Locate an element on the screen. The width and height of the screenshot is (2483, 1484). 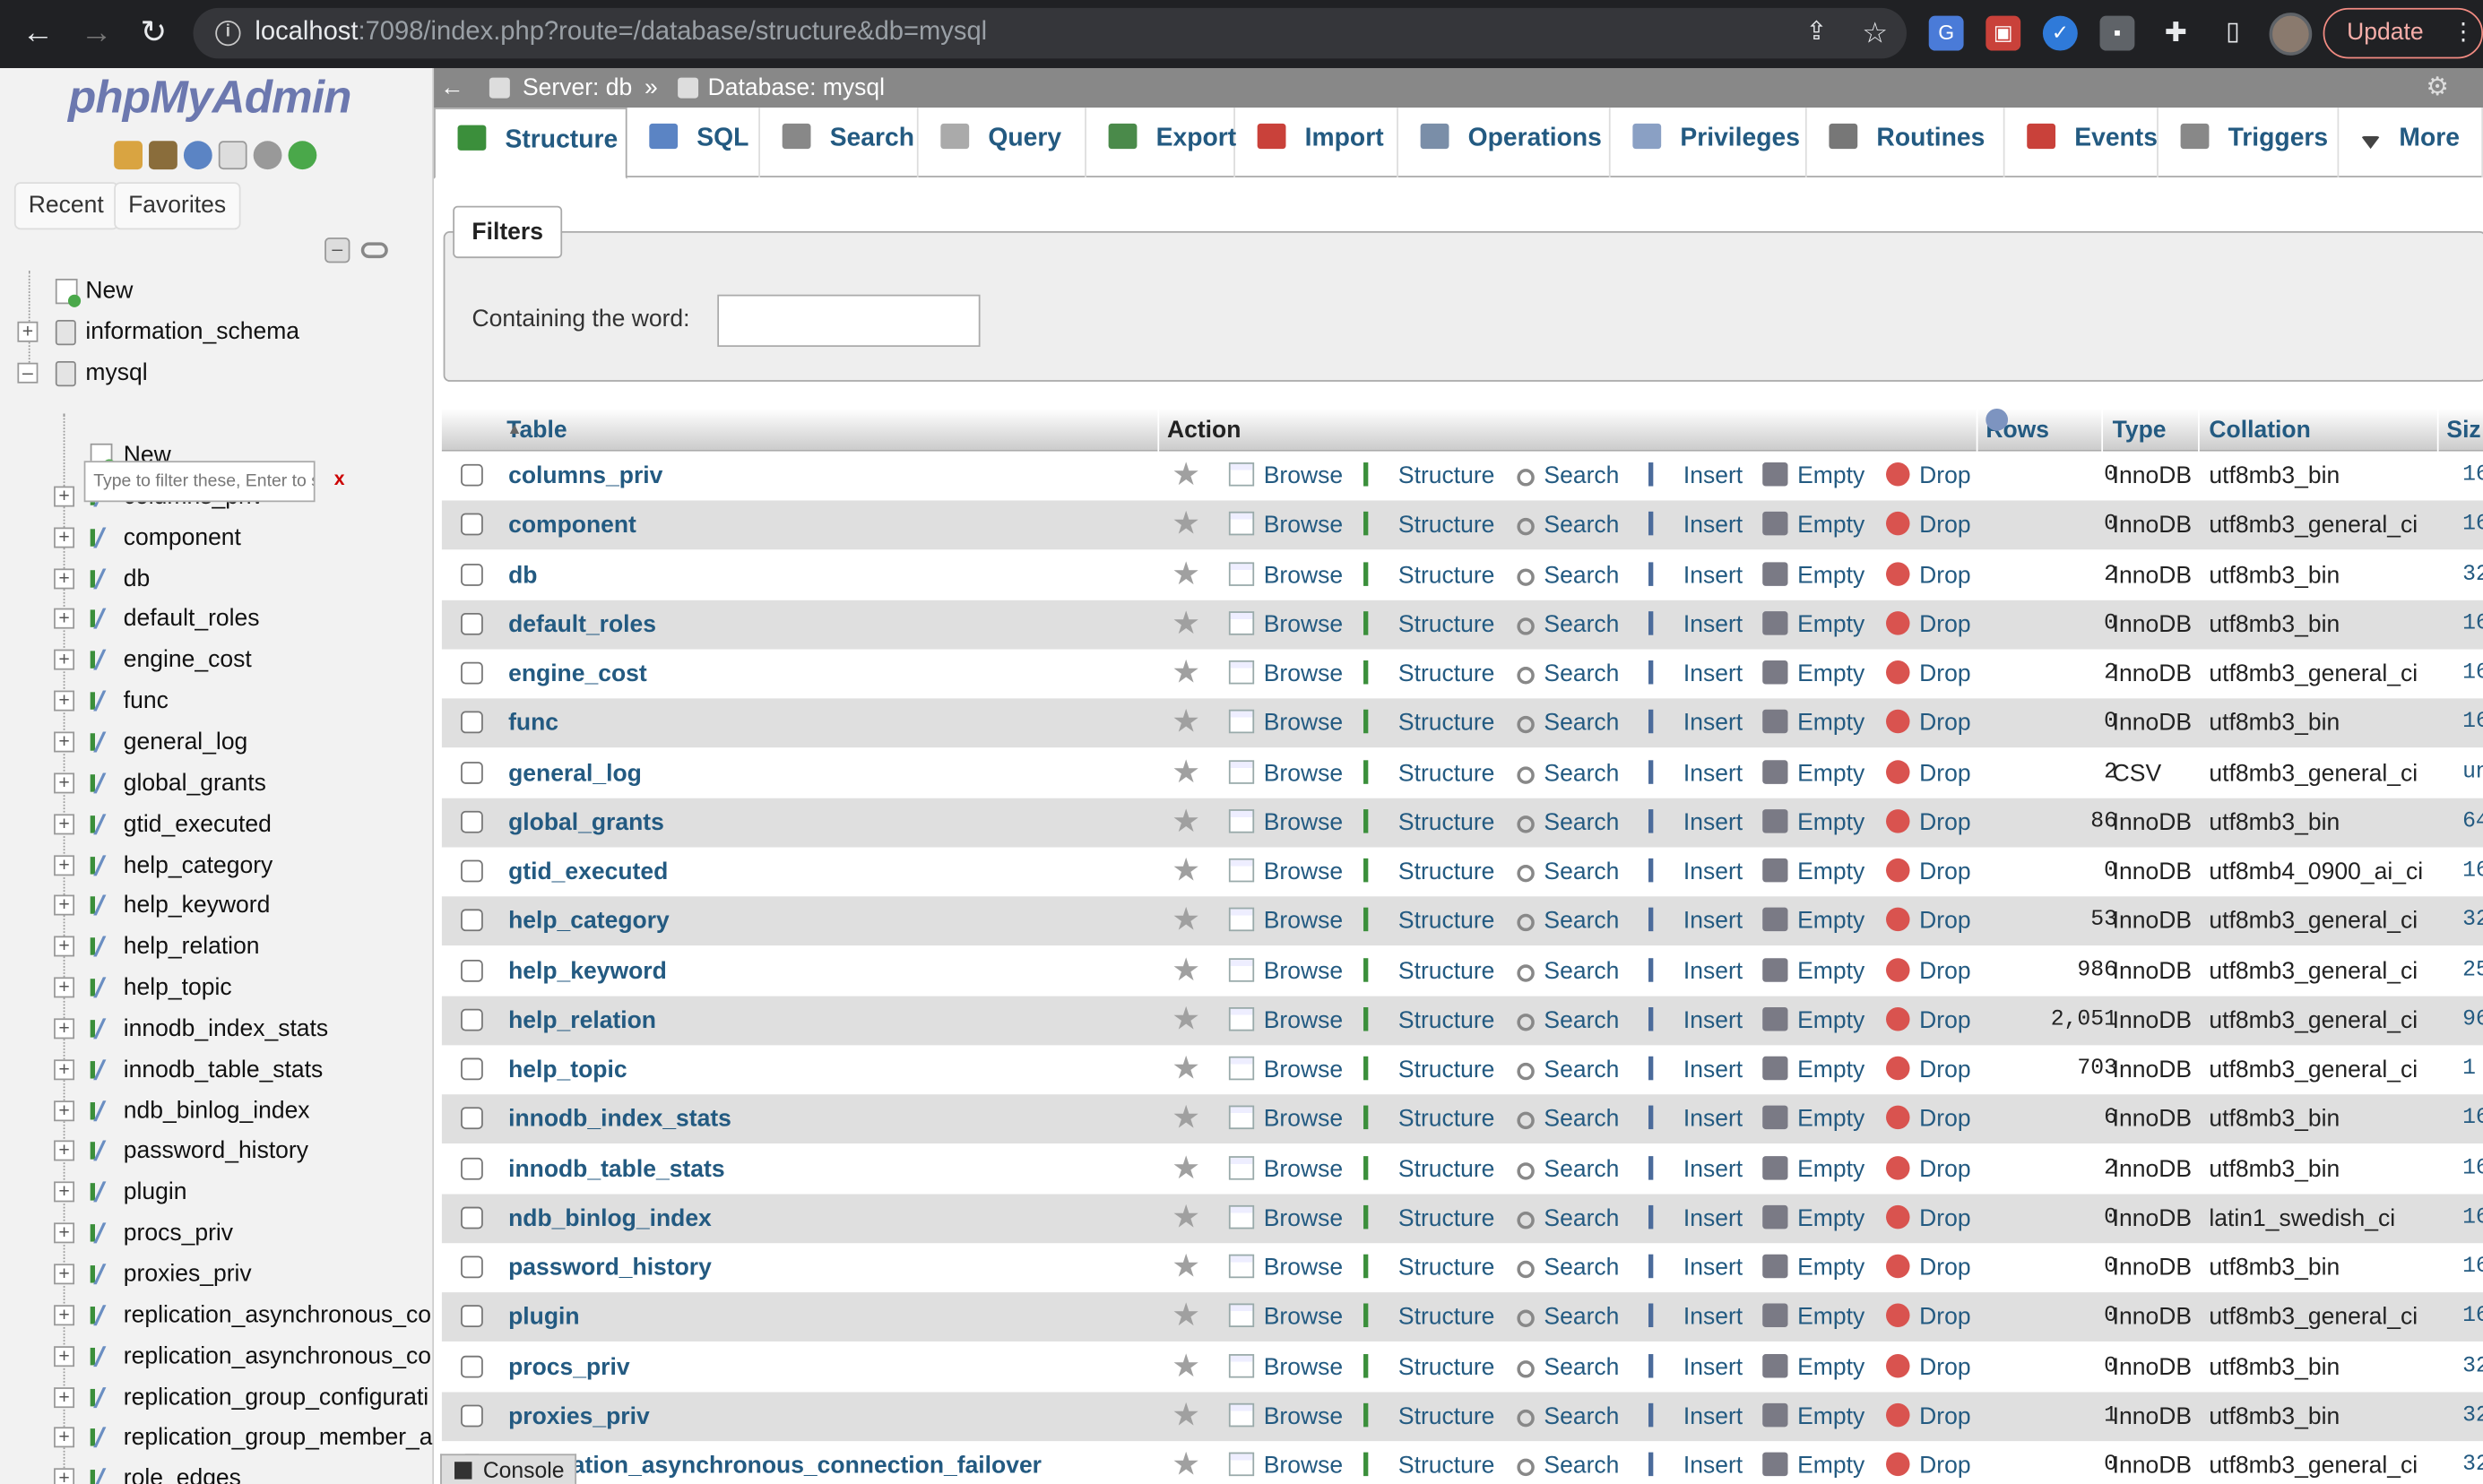
table-size: 1 is located at coordinates (2469, 1069).